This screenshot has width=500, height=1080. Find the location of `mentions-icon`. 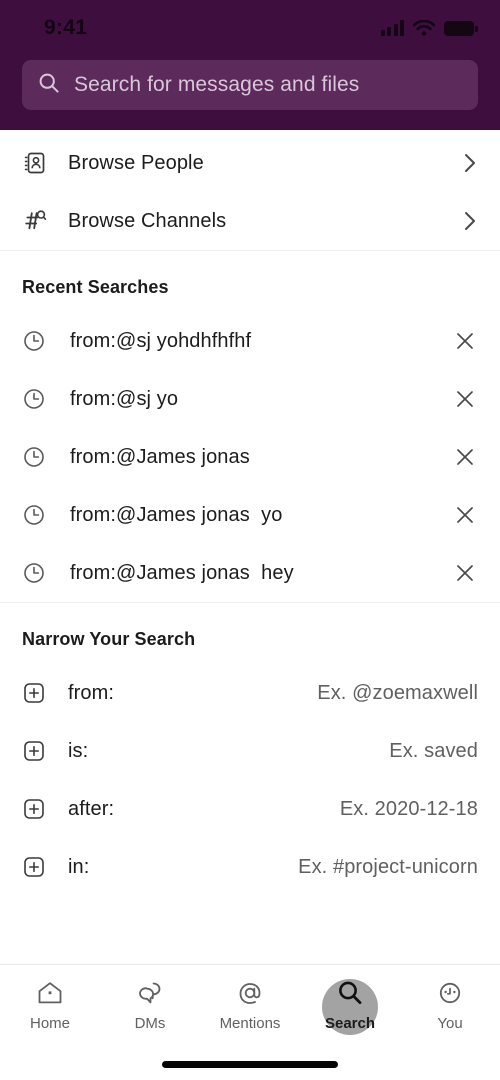

mentions-icon is located at coordinates (250, 993).